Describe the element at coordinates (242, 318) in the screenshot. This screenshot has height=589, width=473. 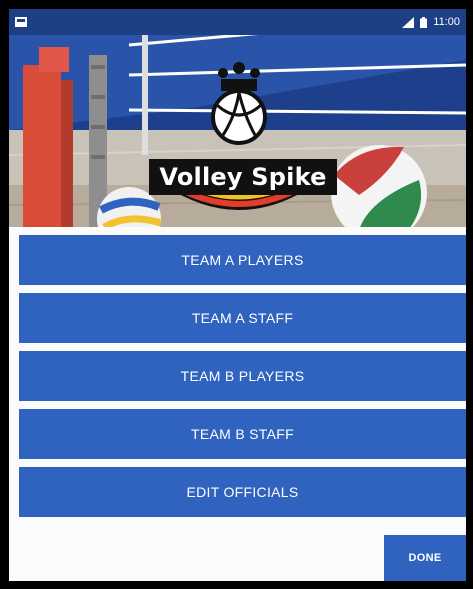
I see `team-a-staff-button: TEAM A STAFF` at that location.